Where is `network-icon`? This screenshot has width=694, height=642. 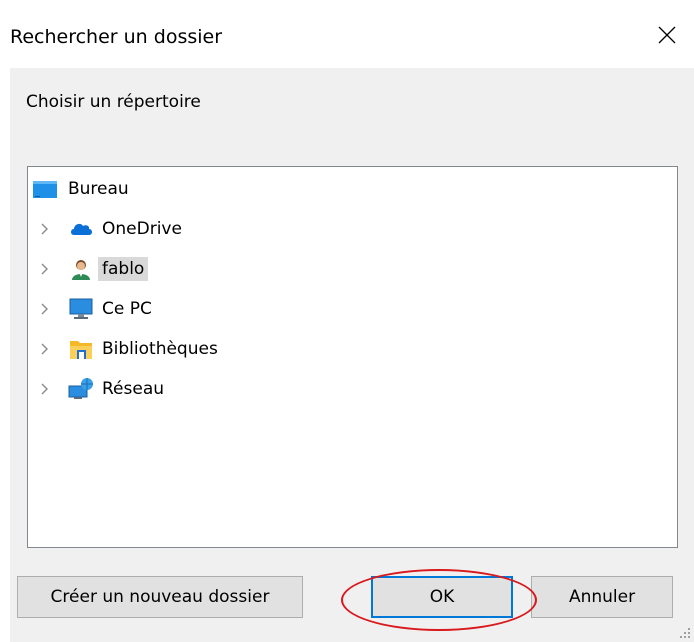 network-icon is located at coordinates (80, 388).